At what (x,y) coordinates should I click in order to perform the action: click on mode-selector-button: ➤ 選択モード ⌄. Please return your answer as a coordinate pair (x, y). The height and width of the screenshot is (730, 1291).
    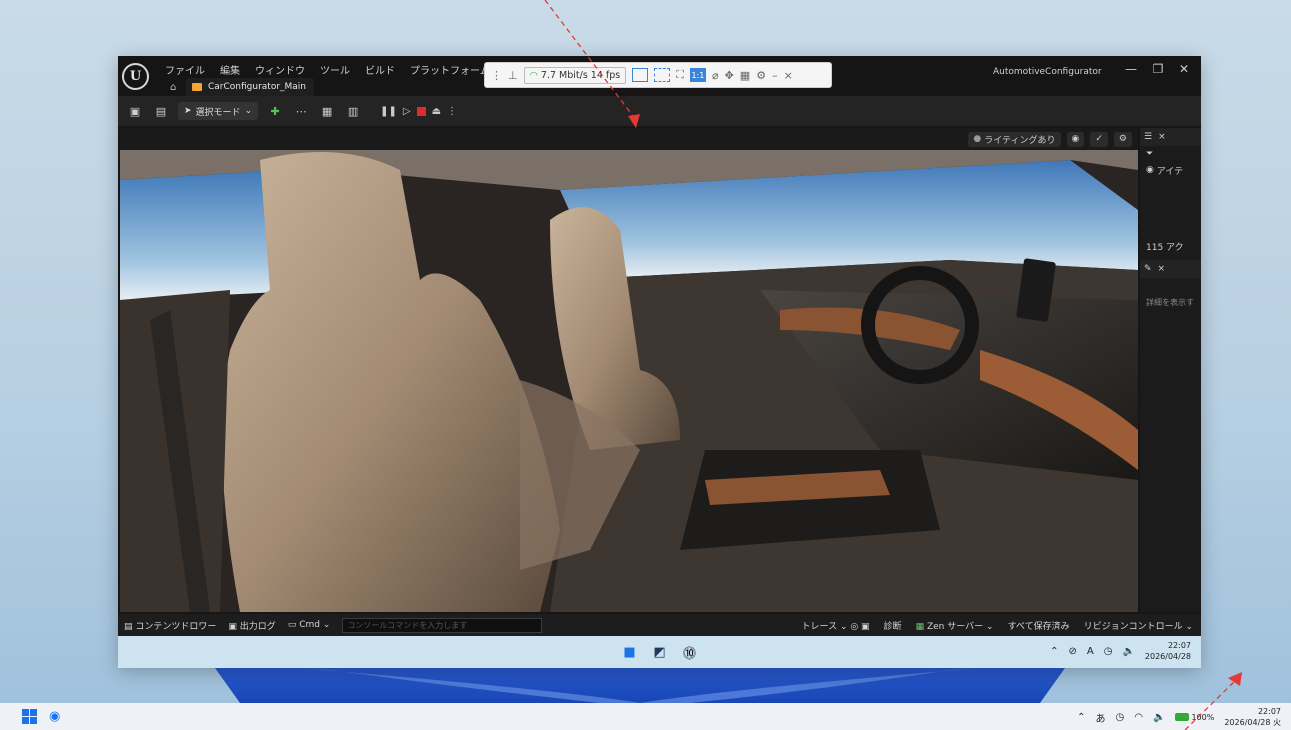
    Looking at the image, I should click on (218, 111).